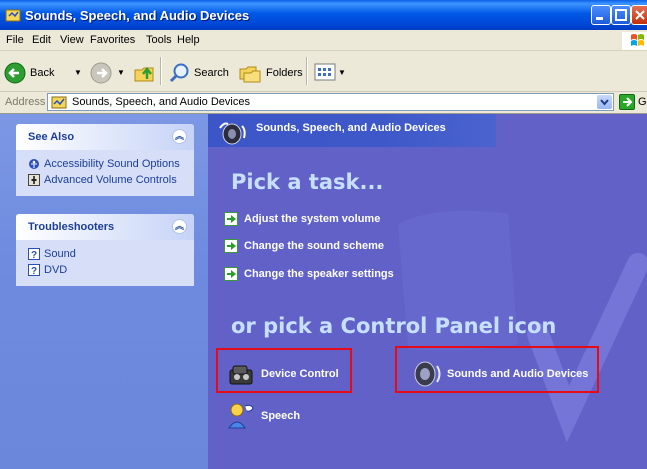 The height and width of the screenshot is (469, 647). What do you see at coordinates (319, 274) in the screenshot?
I see `task-label: Change the speaker settings` at bounding box center [319, 274].